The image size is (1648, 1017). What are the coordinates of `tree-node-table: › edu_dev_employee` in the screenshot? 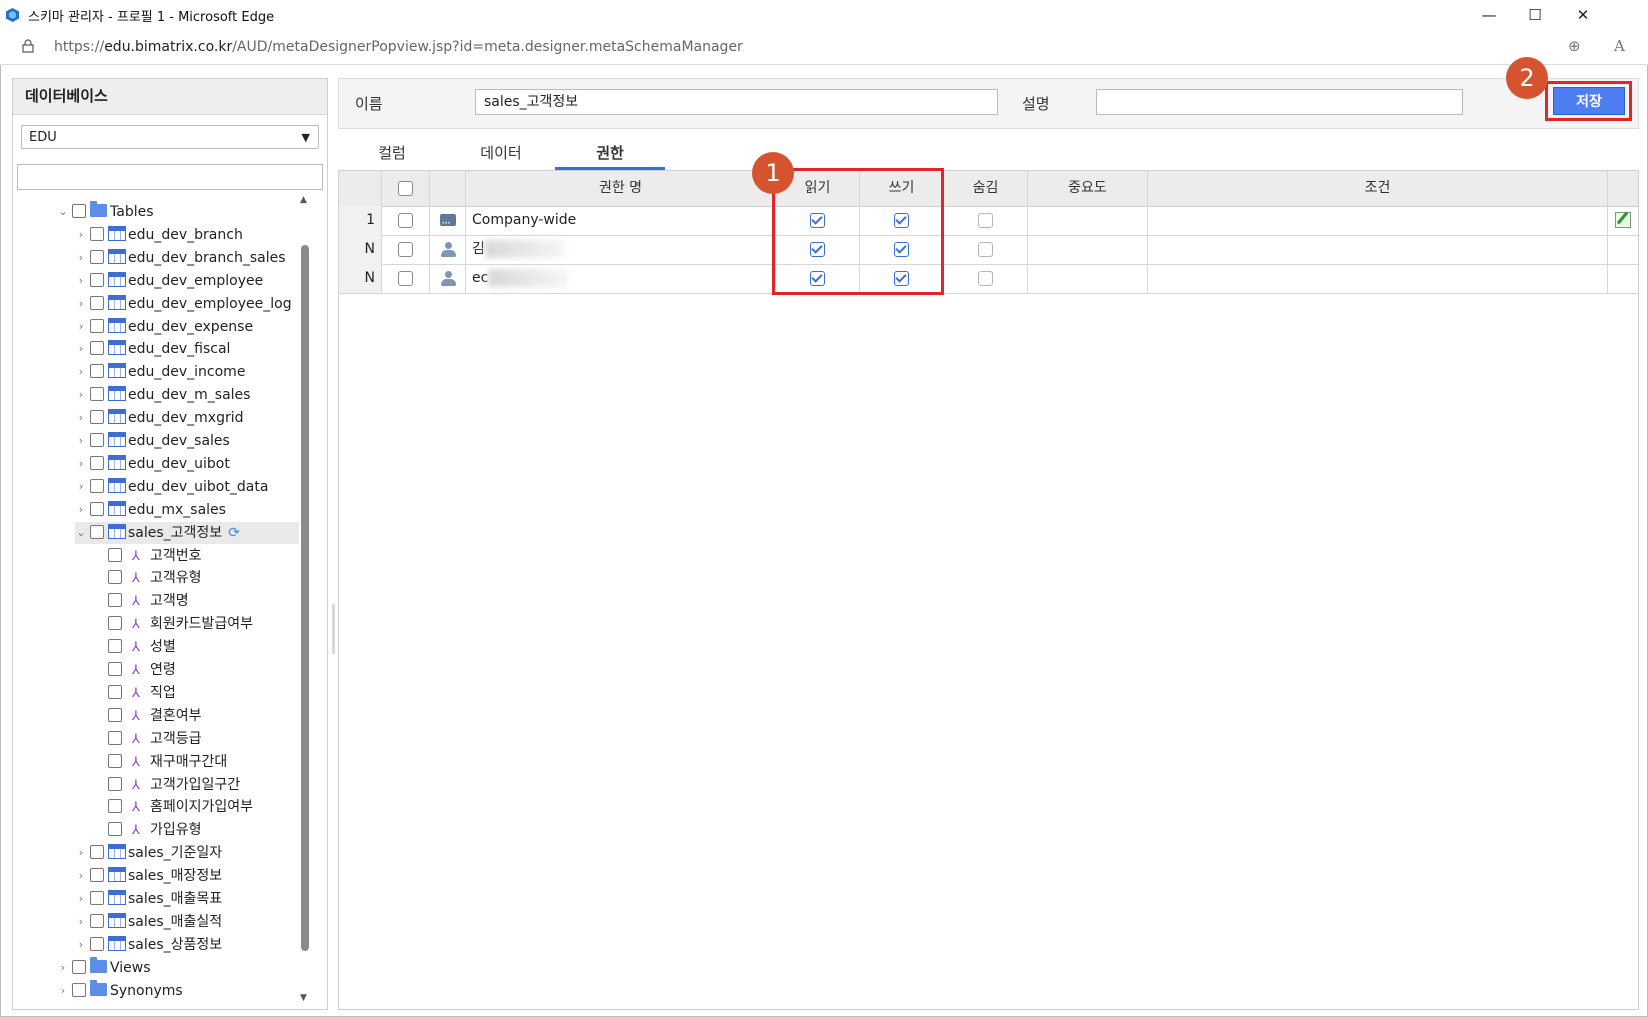 It's located at (169, 281).